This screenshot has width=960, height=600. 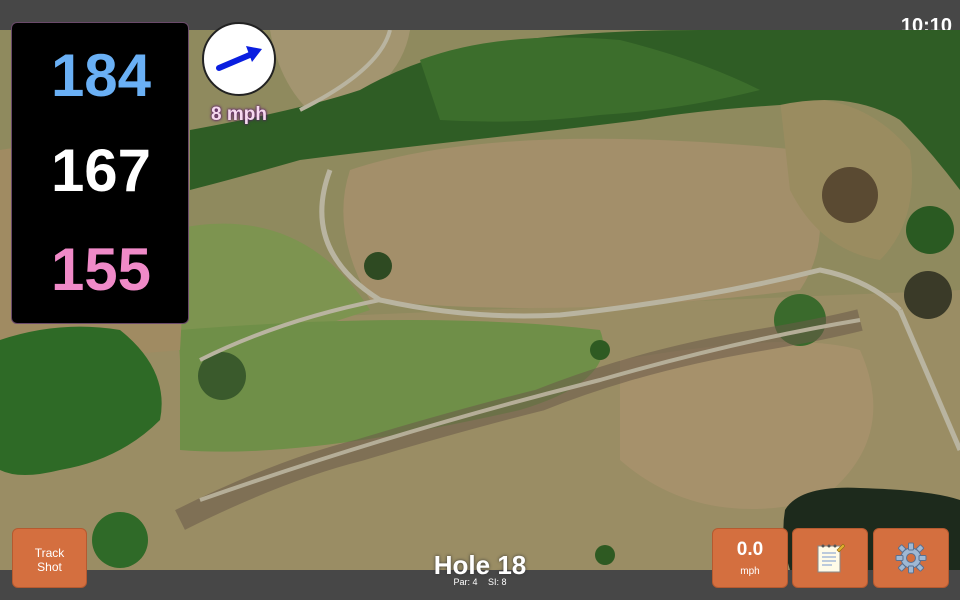 What do you see at coordinates (101, 75) in the screenshot?
I see `back-yardage: 184` at bounding box center [101, 75].